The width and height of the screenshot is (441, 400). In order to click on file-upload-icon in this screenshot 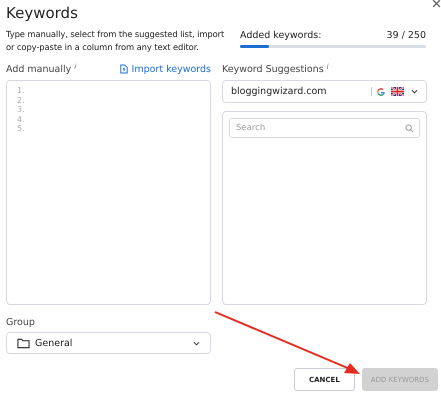, I will do `click(124, 69)`.